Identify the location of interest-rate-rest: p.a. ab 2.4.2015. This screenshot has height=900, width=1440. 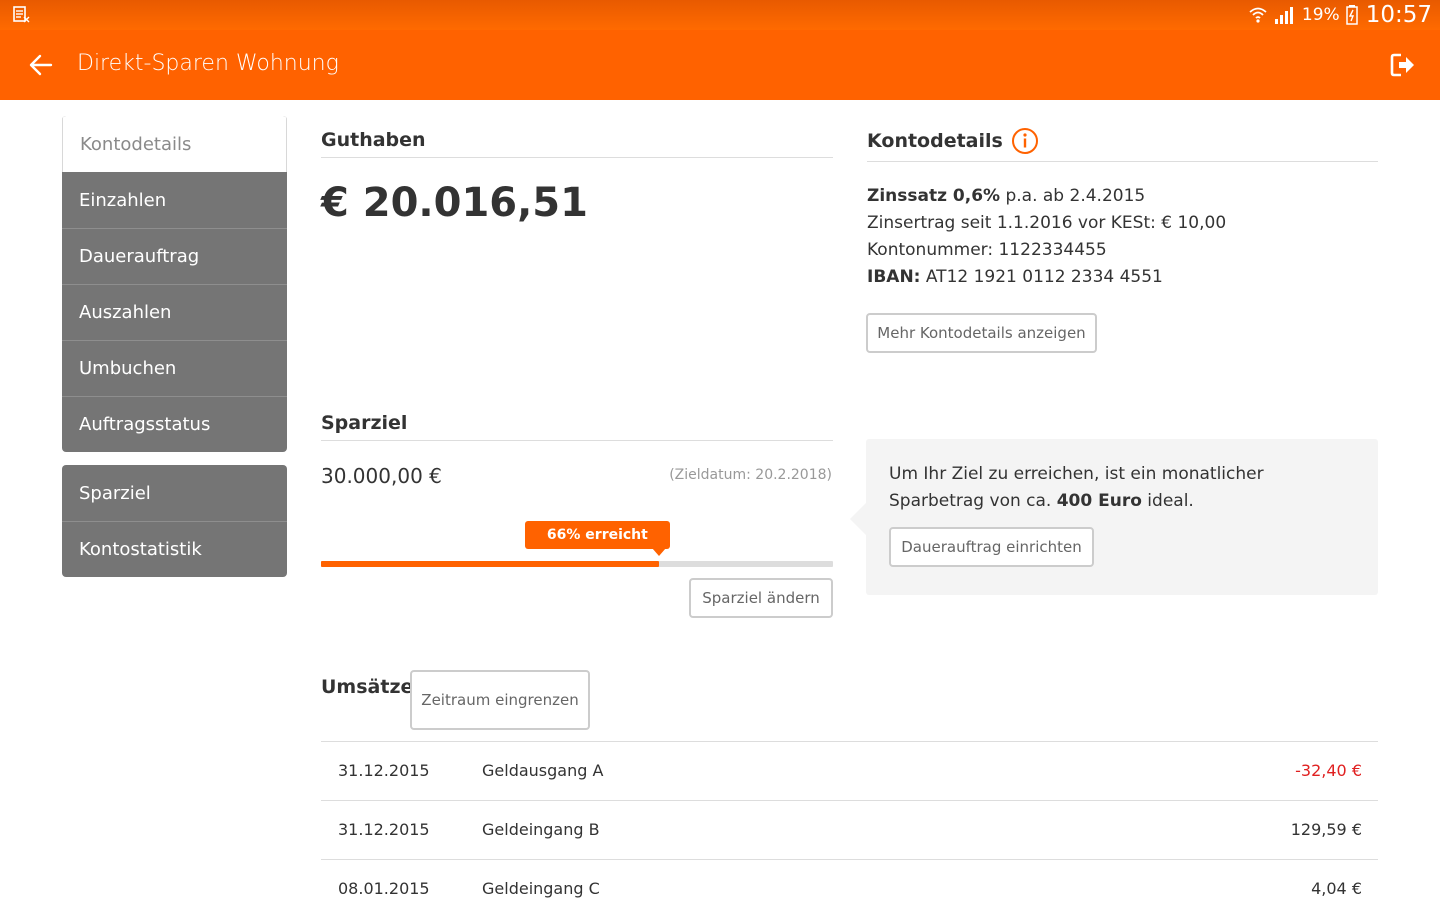
(1073, 196).